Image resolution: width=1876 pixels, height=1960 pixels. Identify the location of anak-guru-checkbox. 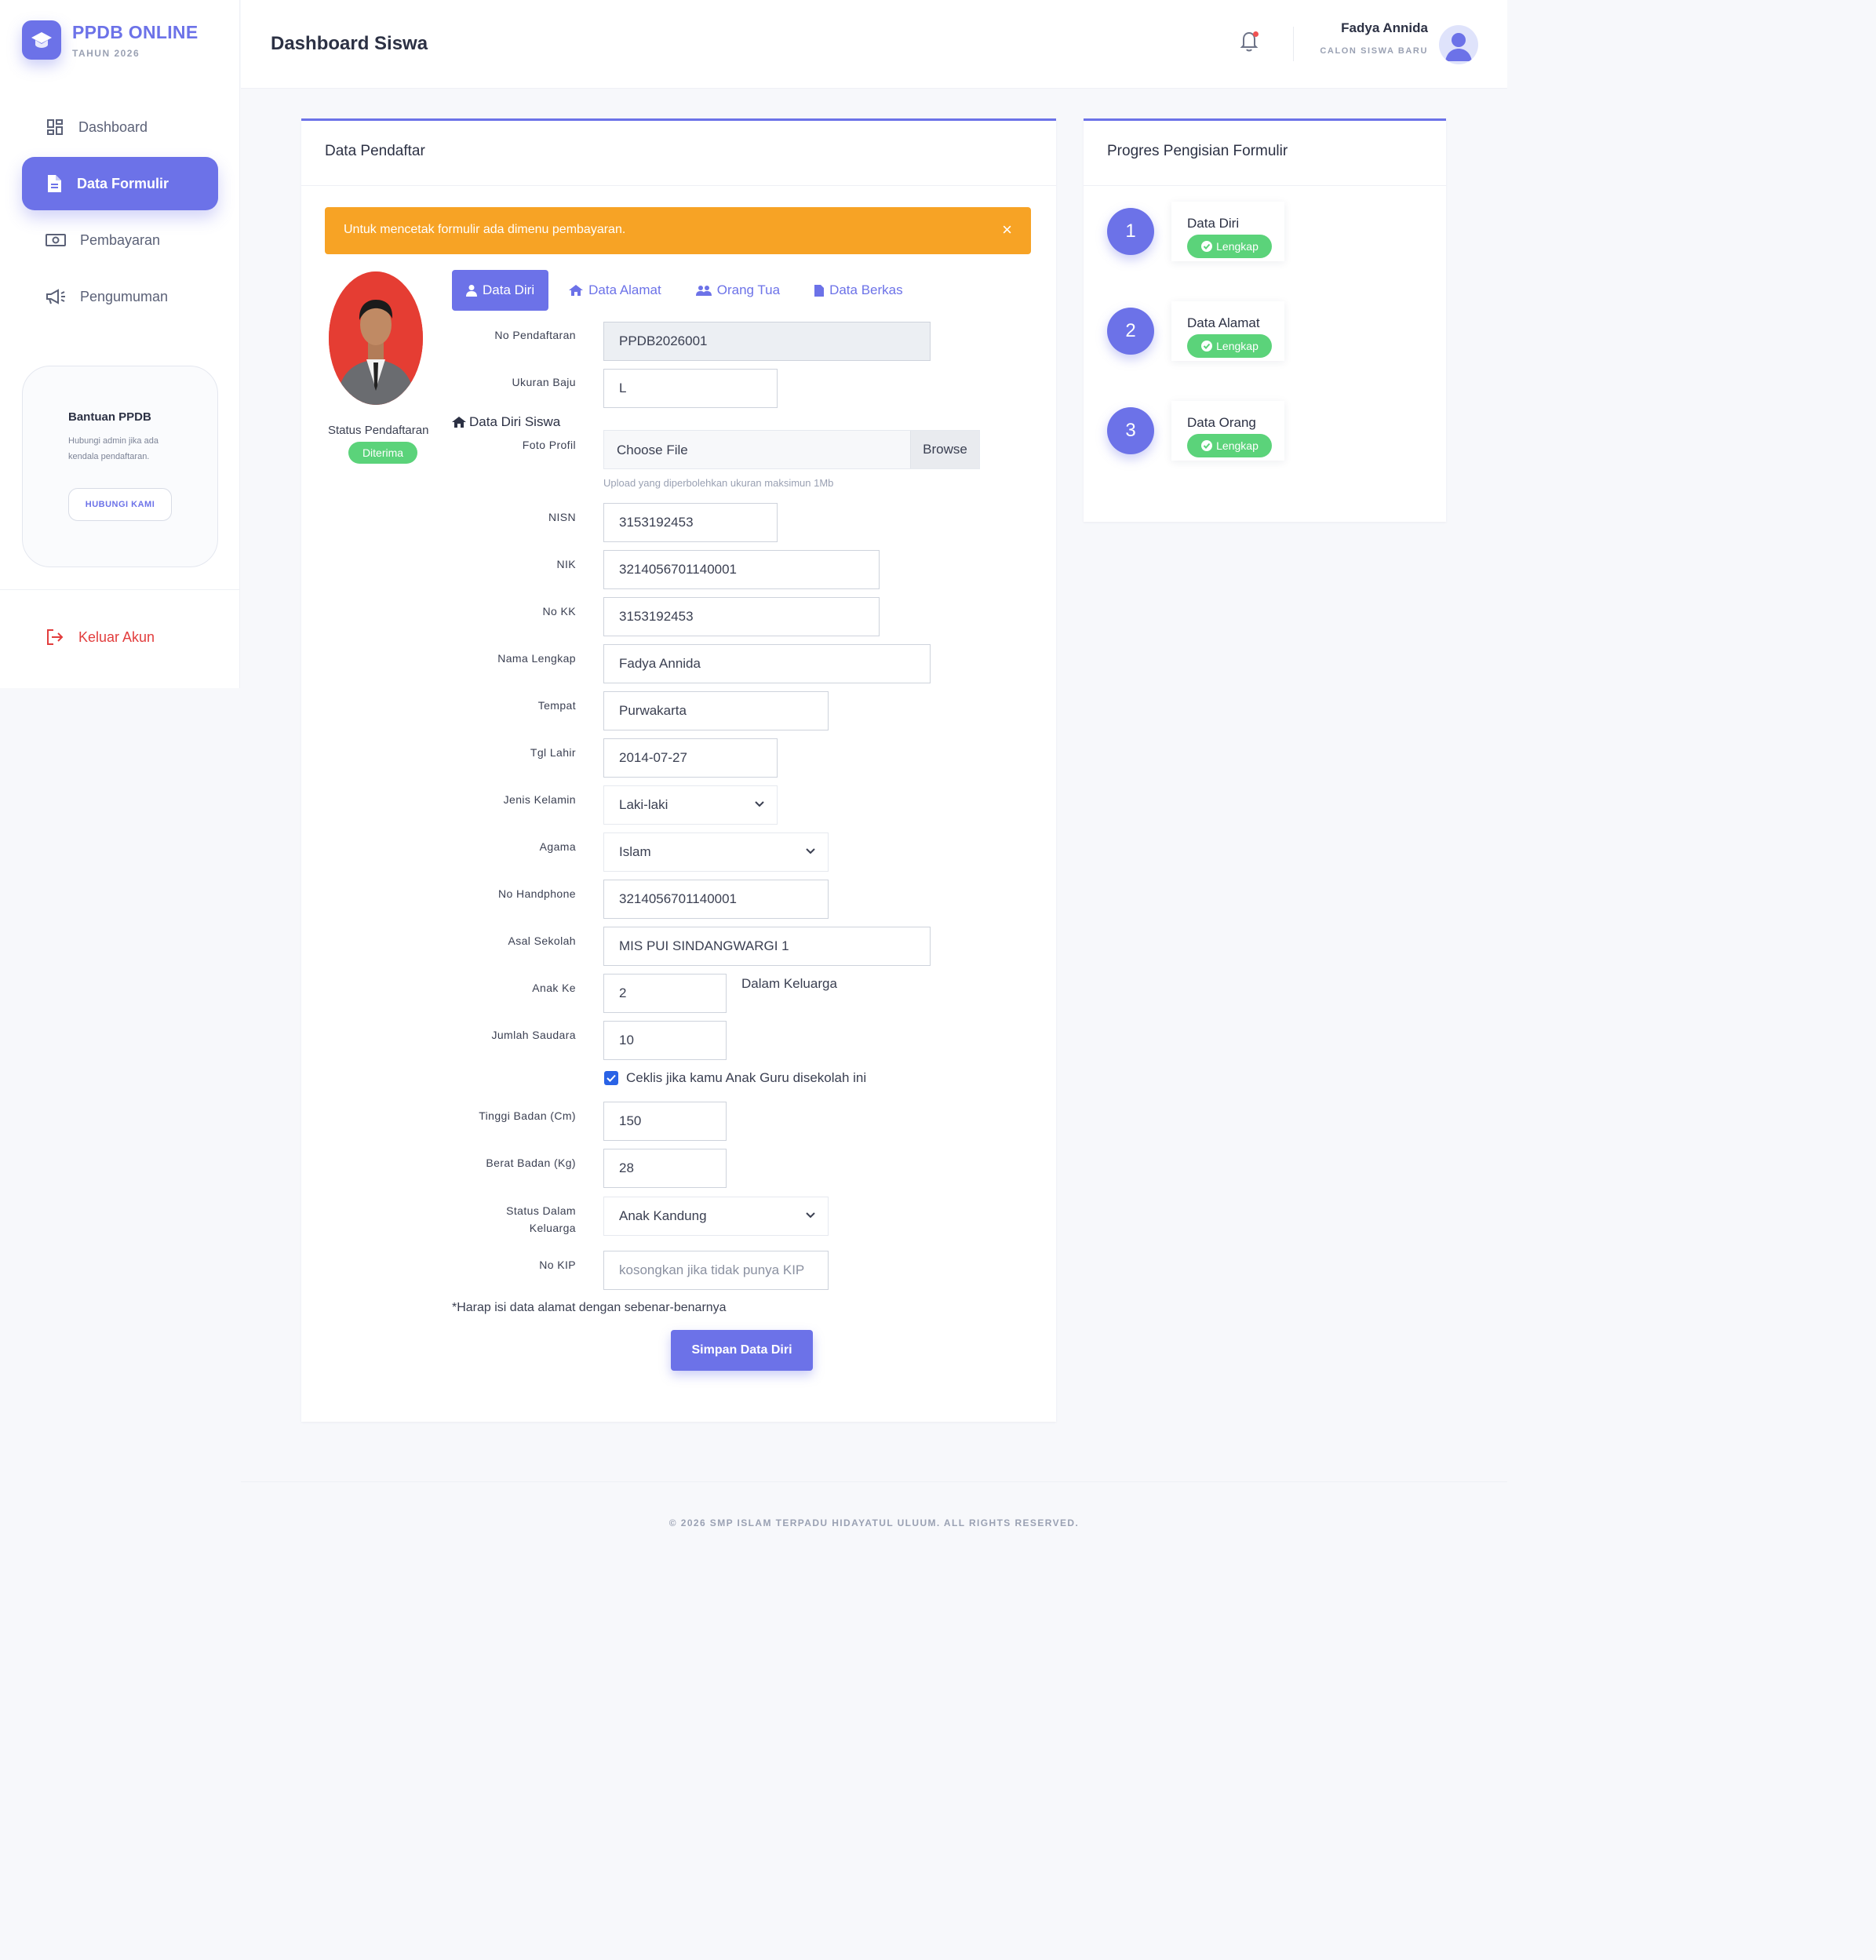
(611, 1078).